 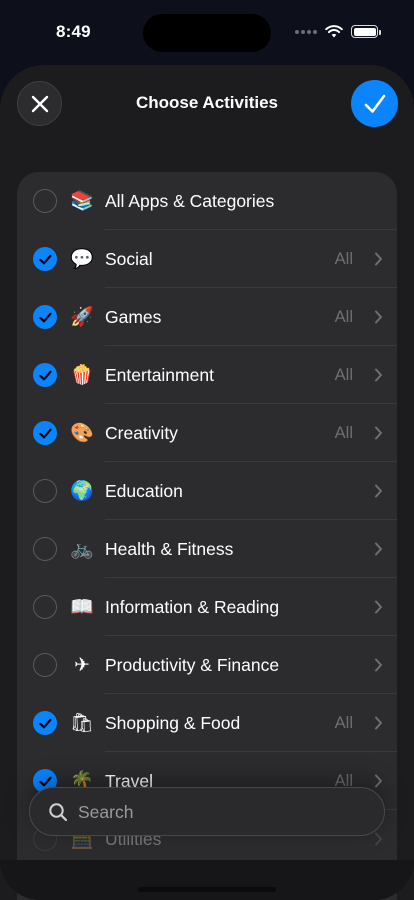 What do you see at coordinates (82, 317) in the screenshot?
I see `rocket-icon: 🚀` at bounding box center [82, 317].